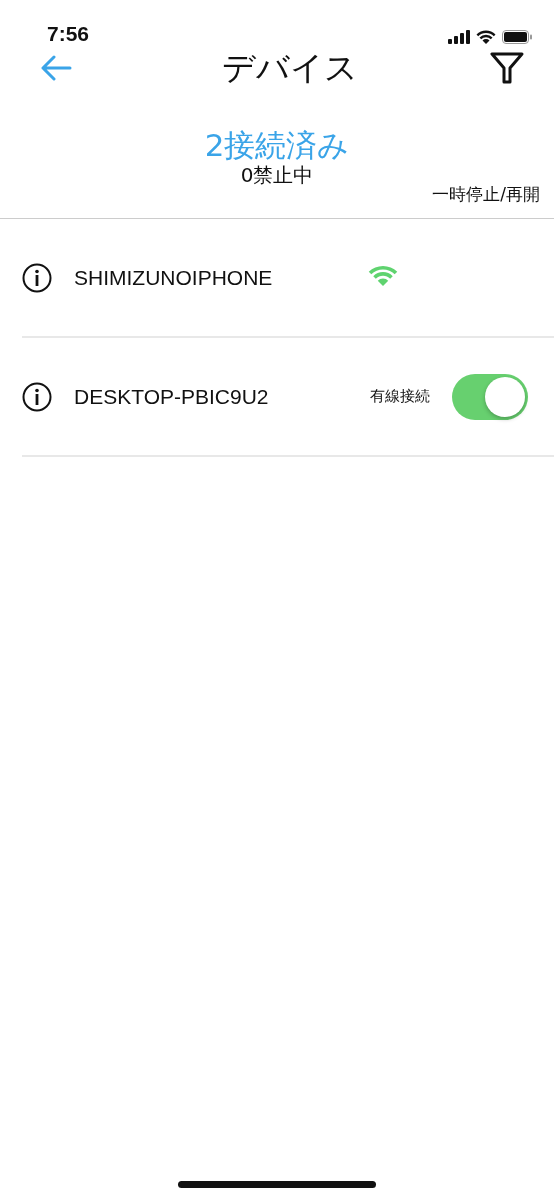 This screenshot has width=554, height=1200. Describe the element at coordinates (56, 68) in the screenshot. I see `back-arrow-icon` at that location.